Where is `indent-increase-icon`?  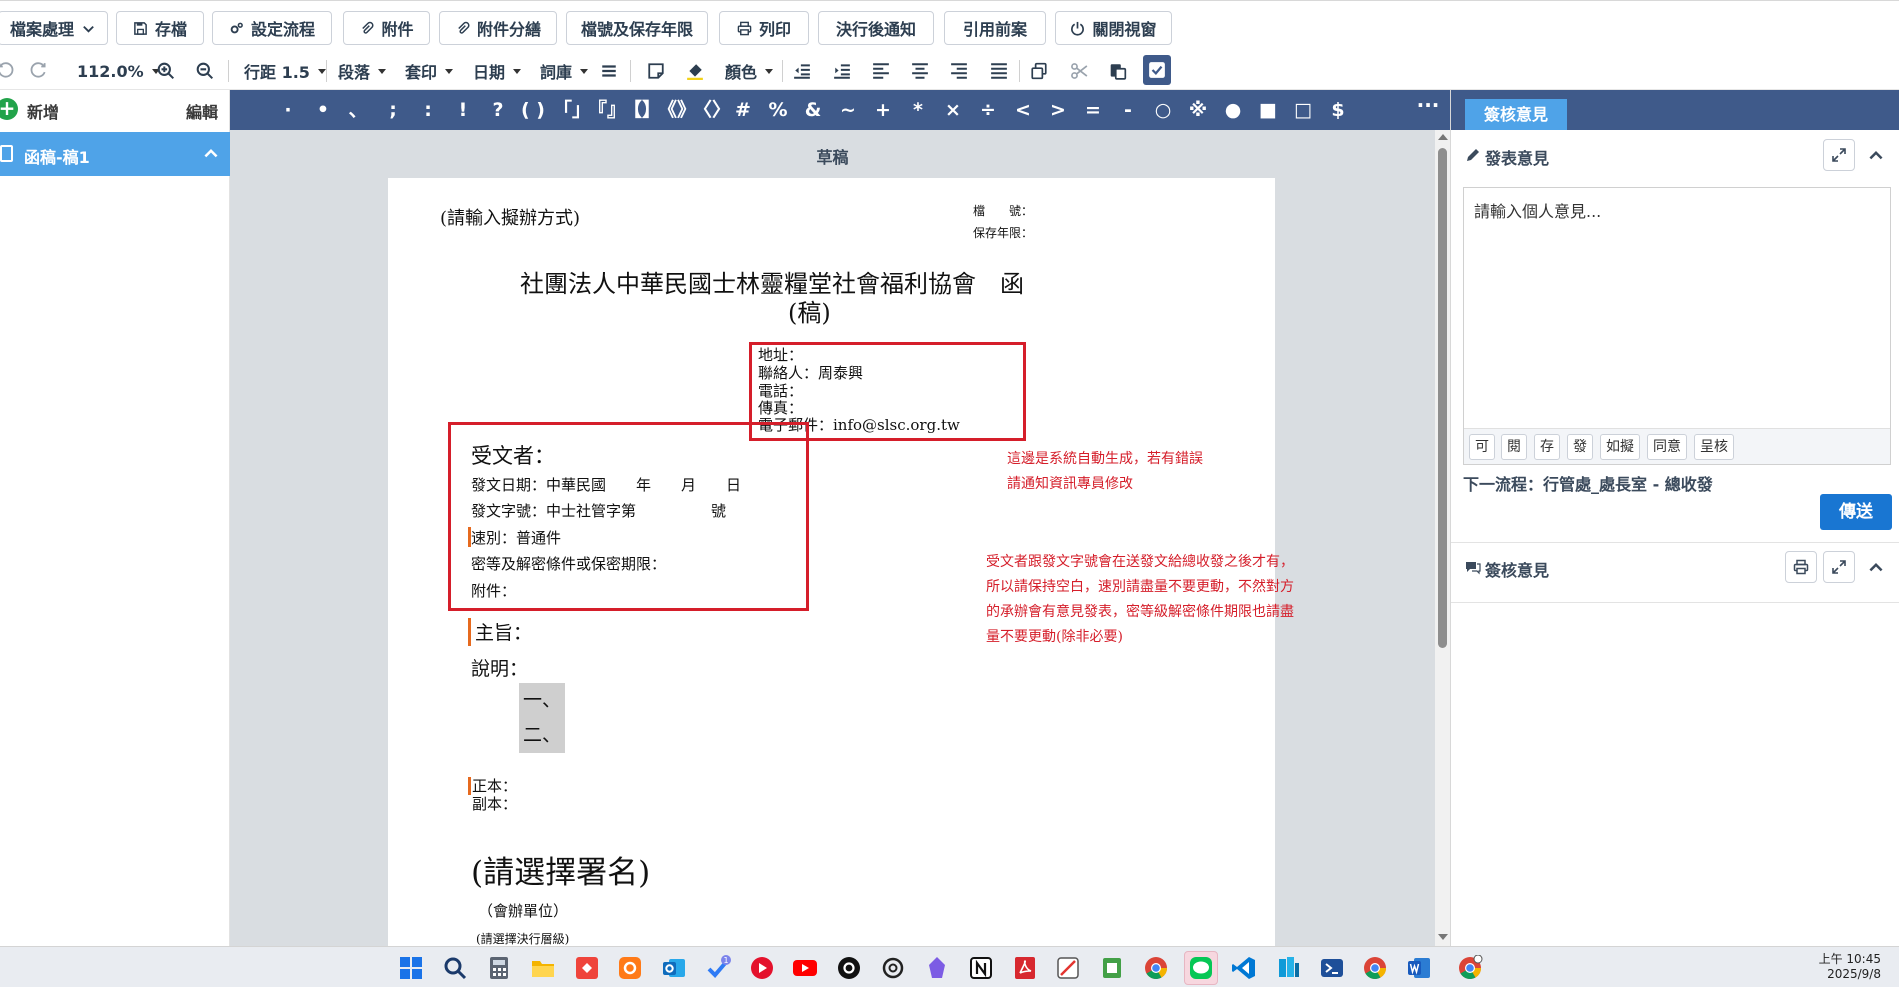
indent-increase-icon is located at coordinates (842, 71).